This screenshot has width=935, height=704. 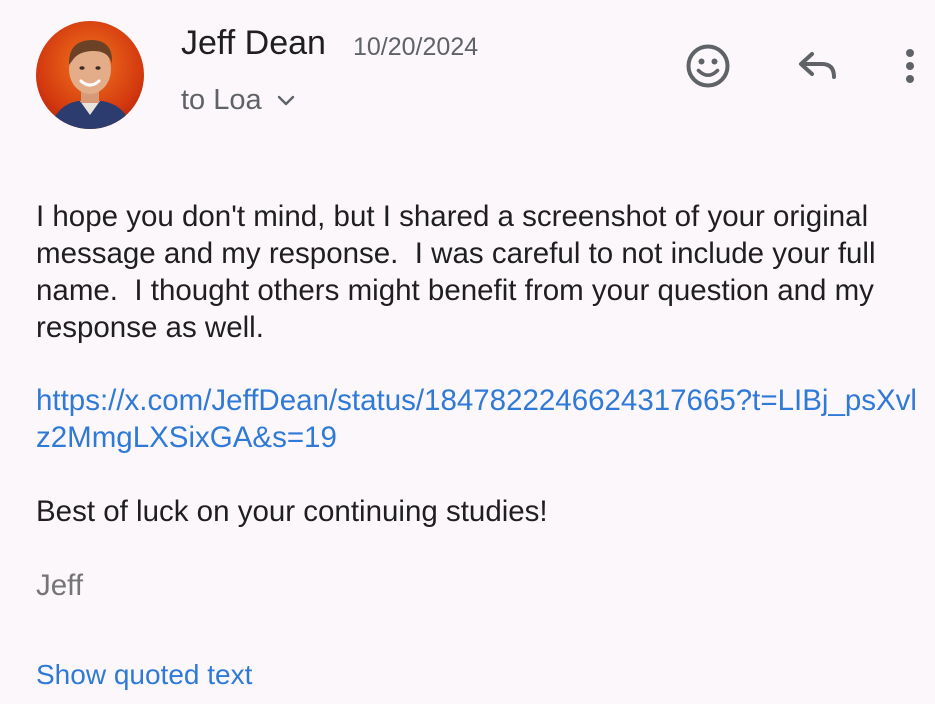 I want to click on show-quoted-text-link: Show quoted text, so click(x=144, y=674).